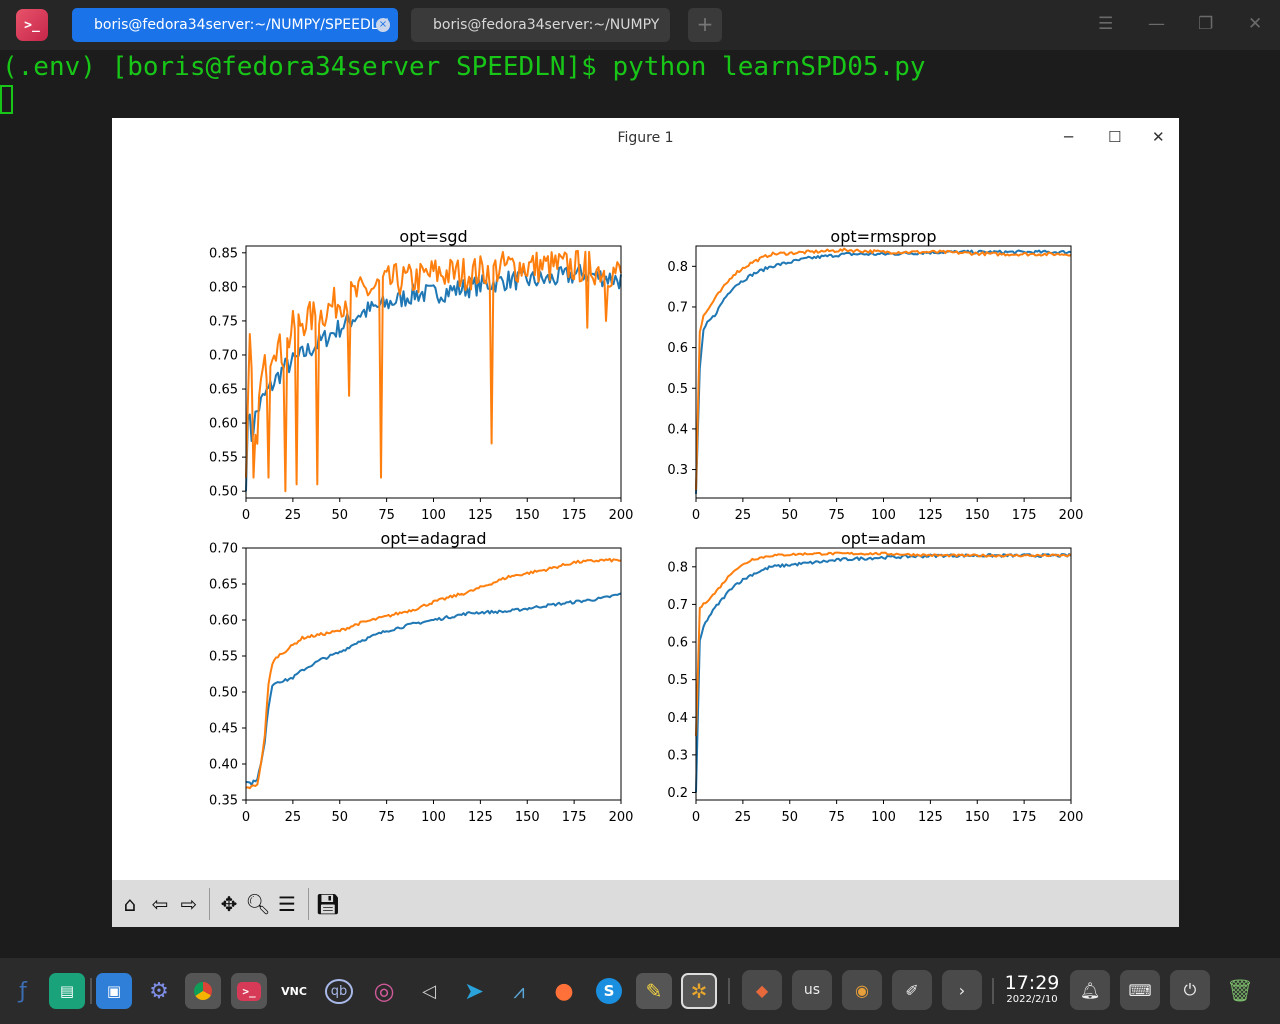 Image resolution: width=1280 pixels, height=1024 pixels. What do you see at coordinates (328, 904) in the screenshot?
I see `save-icon: 💾︎` at bounding box center [328, 904].